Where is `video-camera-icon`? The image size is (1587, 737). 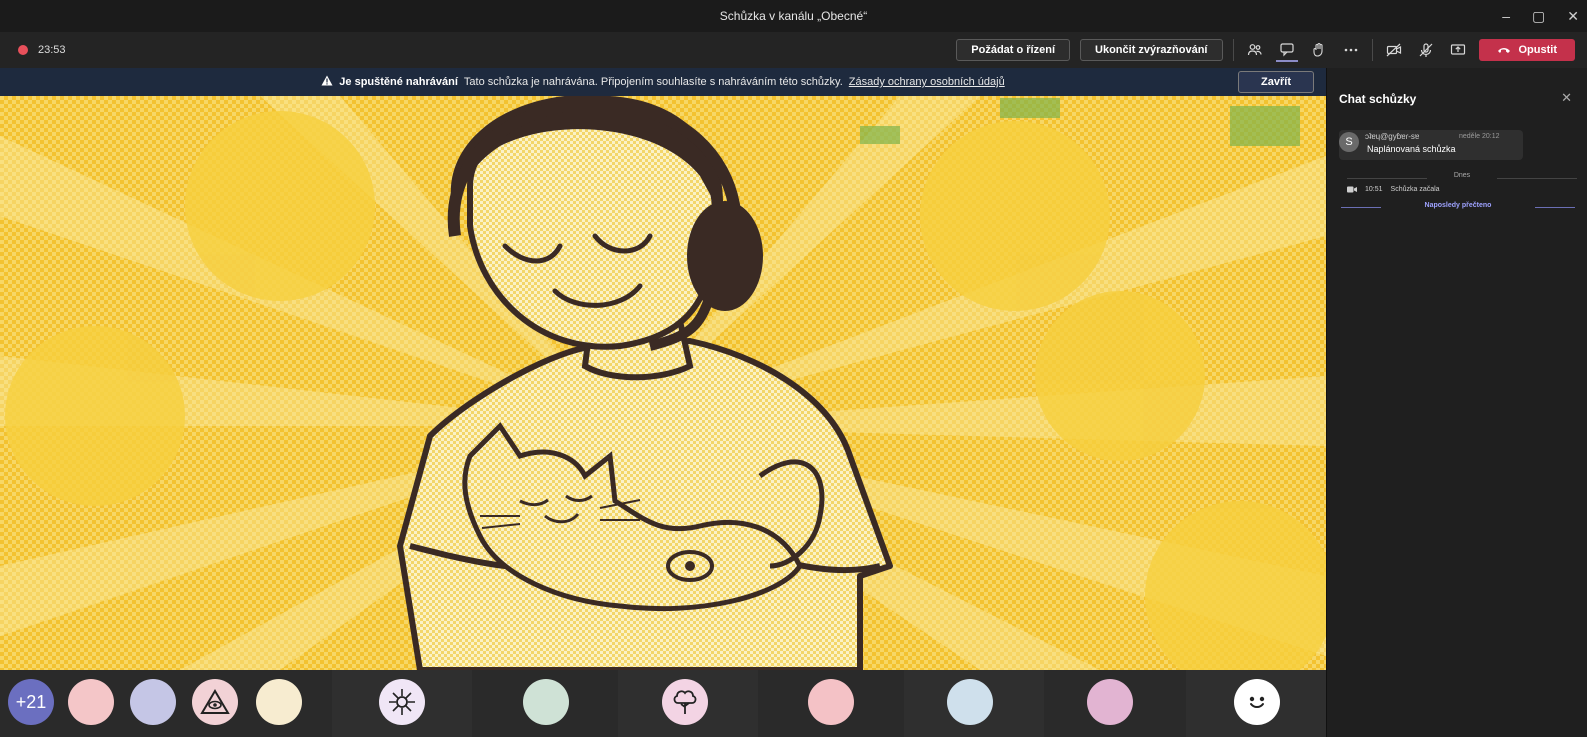
video-camera-icon is located at coordinates (1352, 189).